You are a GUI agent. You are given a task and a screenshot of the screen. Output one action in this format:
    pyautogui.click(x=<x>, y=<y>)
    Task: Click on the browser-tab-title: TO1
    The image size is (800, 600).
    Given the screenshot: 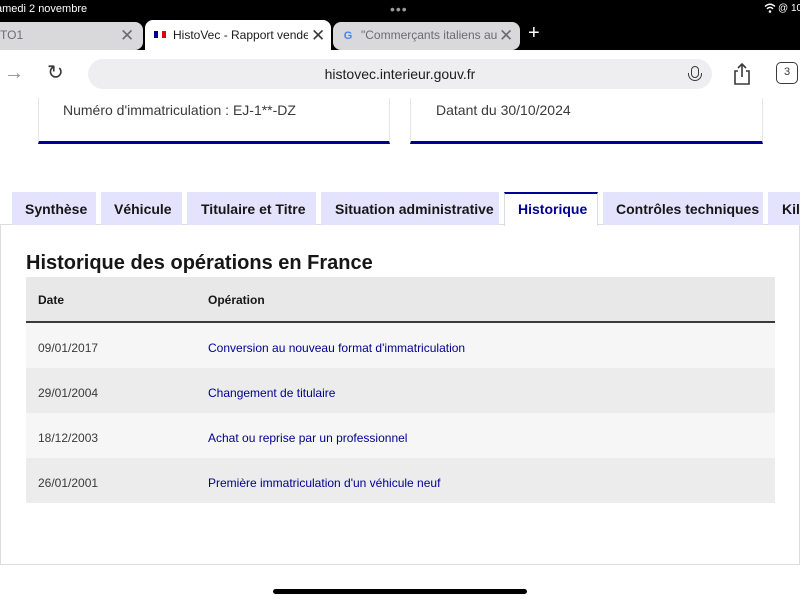 What is the action you would take?
    pyautogui.click(x=12, y=35)
    